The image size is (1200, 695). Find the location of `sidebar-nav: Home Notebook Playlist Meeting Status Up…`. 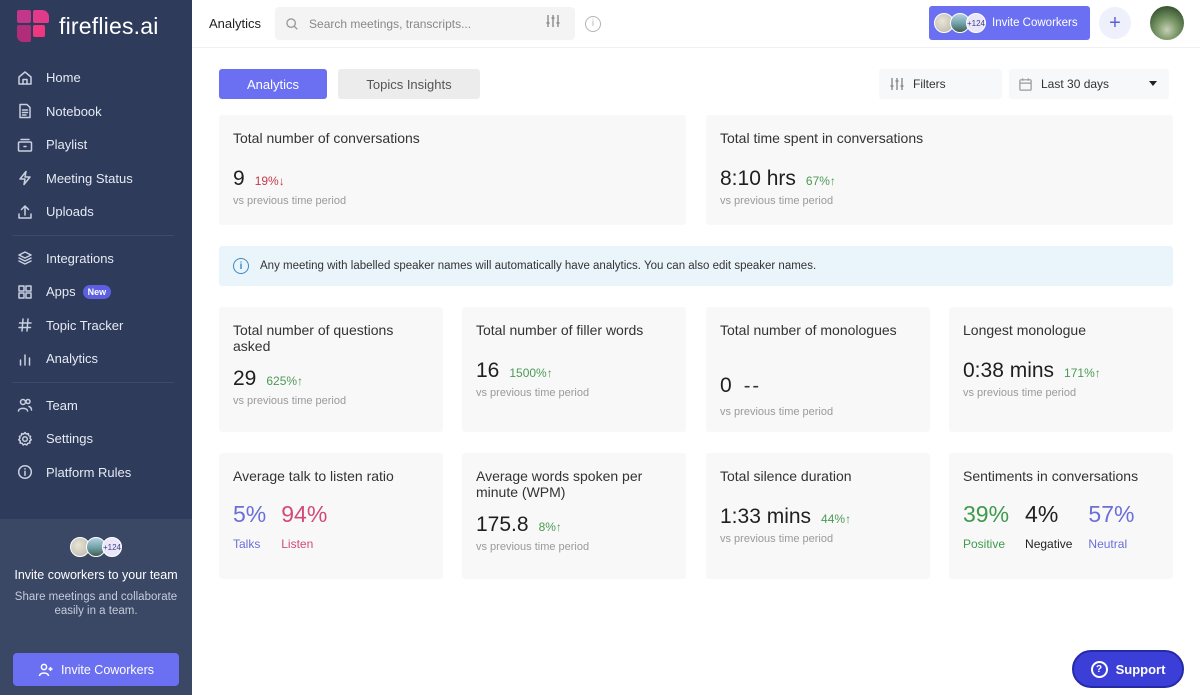

sidebar-nav: Home Notebook Playlist Meeting Status Up… is located at coordinates (96, 275).